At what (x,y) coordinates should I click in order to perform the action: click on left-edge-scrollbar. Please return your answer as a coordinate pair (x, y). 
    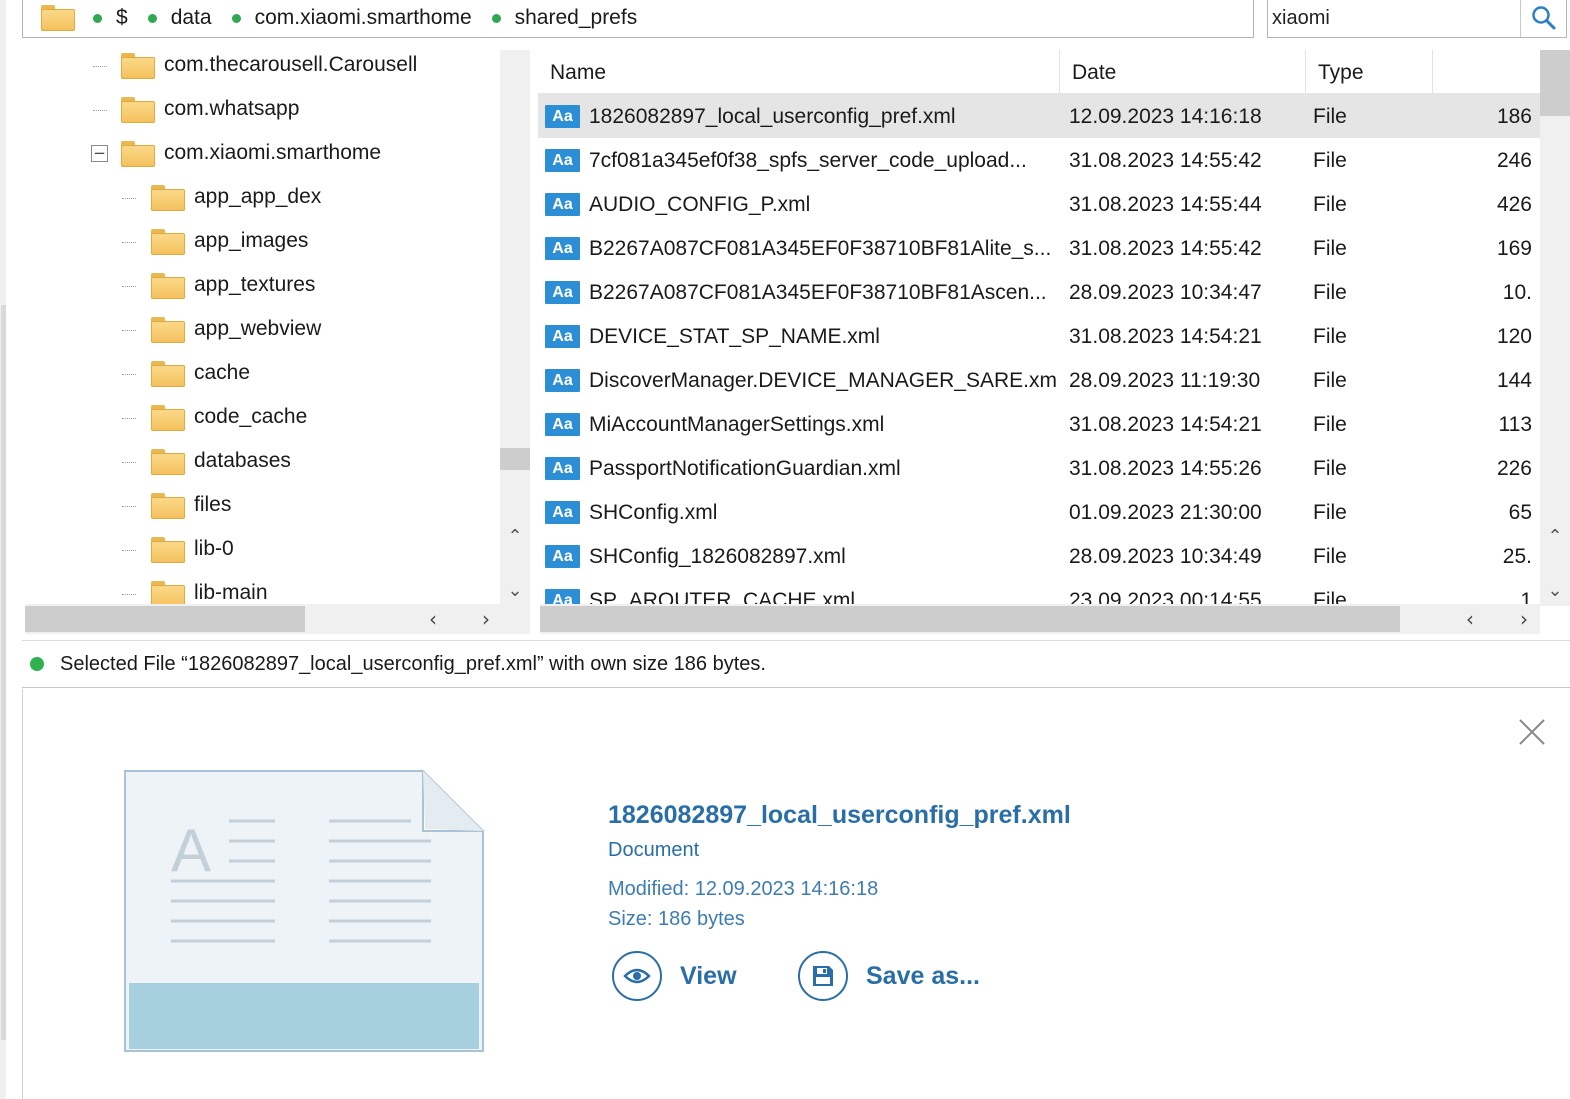
    Looking at the image, I should click on (3, 549).